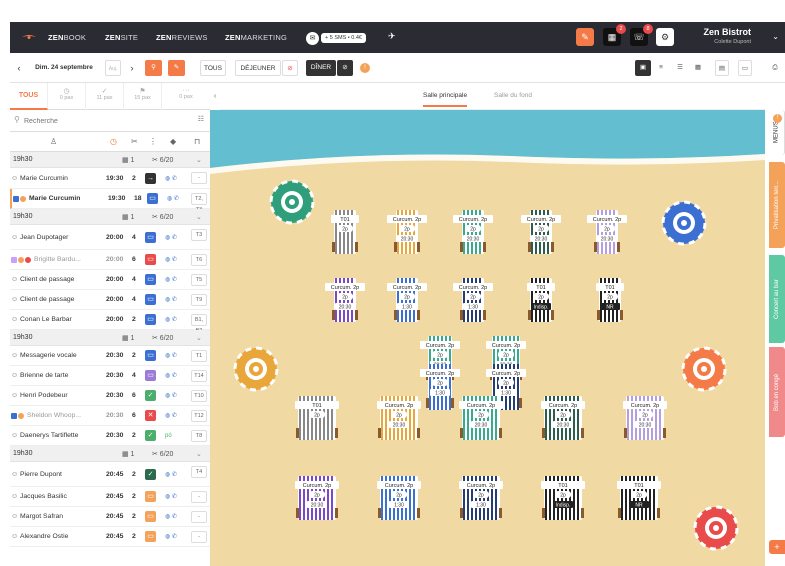  What do you see at coordinates (680, 68) in the screenshot?
I see `list-view-icon: ☰` at bounding box center [680, 68].